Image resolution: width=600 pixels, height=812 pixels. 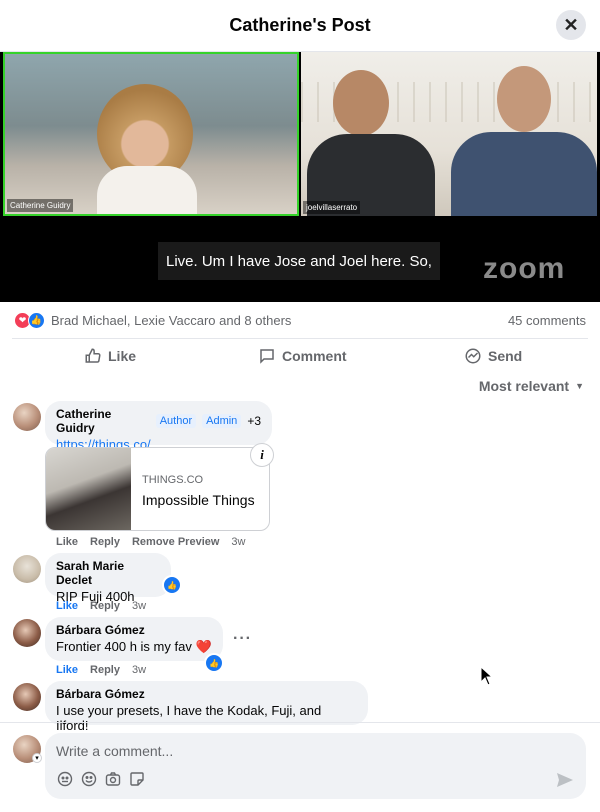 I want to click on commenter-name: Catherine Guidry, so click(x=103, y=421).